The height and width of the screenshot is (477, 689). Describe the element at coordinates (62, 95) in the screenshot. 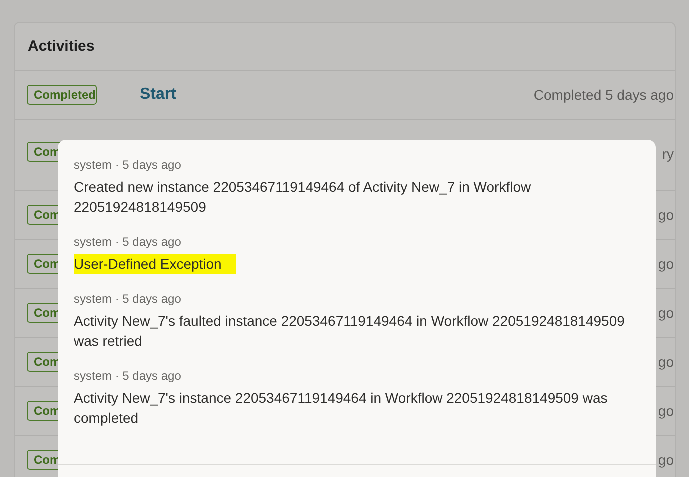

I see `status-badge: Completed` at that location.